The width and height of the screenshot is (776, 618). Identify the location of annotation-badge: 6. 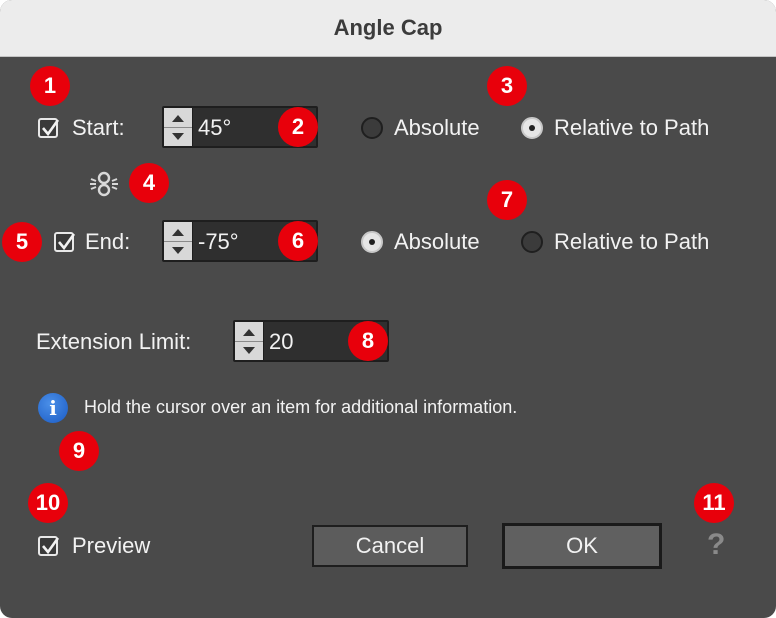
(298, 241).